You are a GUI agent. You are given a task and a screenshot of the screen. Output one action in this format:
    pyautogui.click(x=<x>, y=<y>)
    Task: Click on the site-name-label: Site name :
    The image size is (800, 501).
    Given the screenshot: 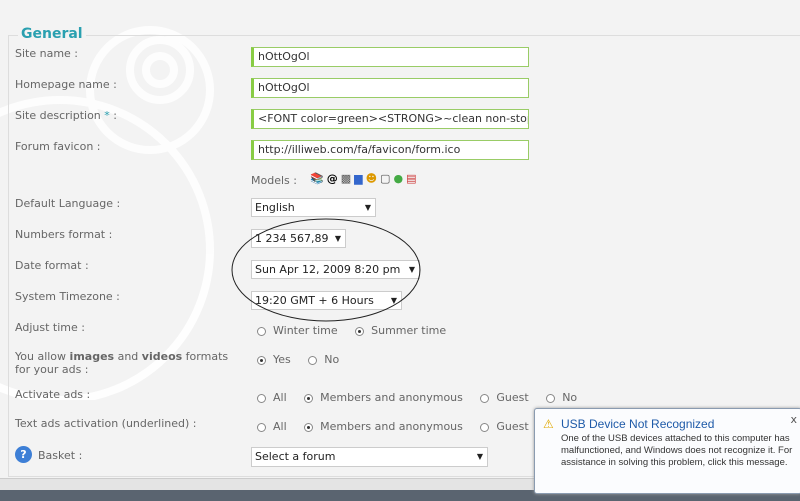 What is the action you would take?
    pyautogui.click(x=47, y=53)
    